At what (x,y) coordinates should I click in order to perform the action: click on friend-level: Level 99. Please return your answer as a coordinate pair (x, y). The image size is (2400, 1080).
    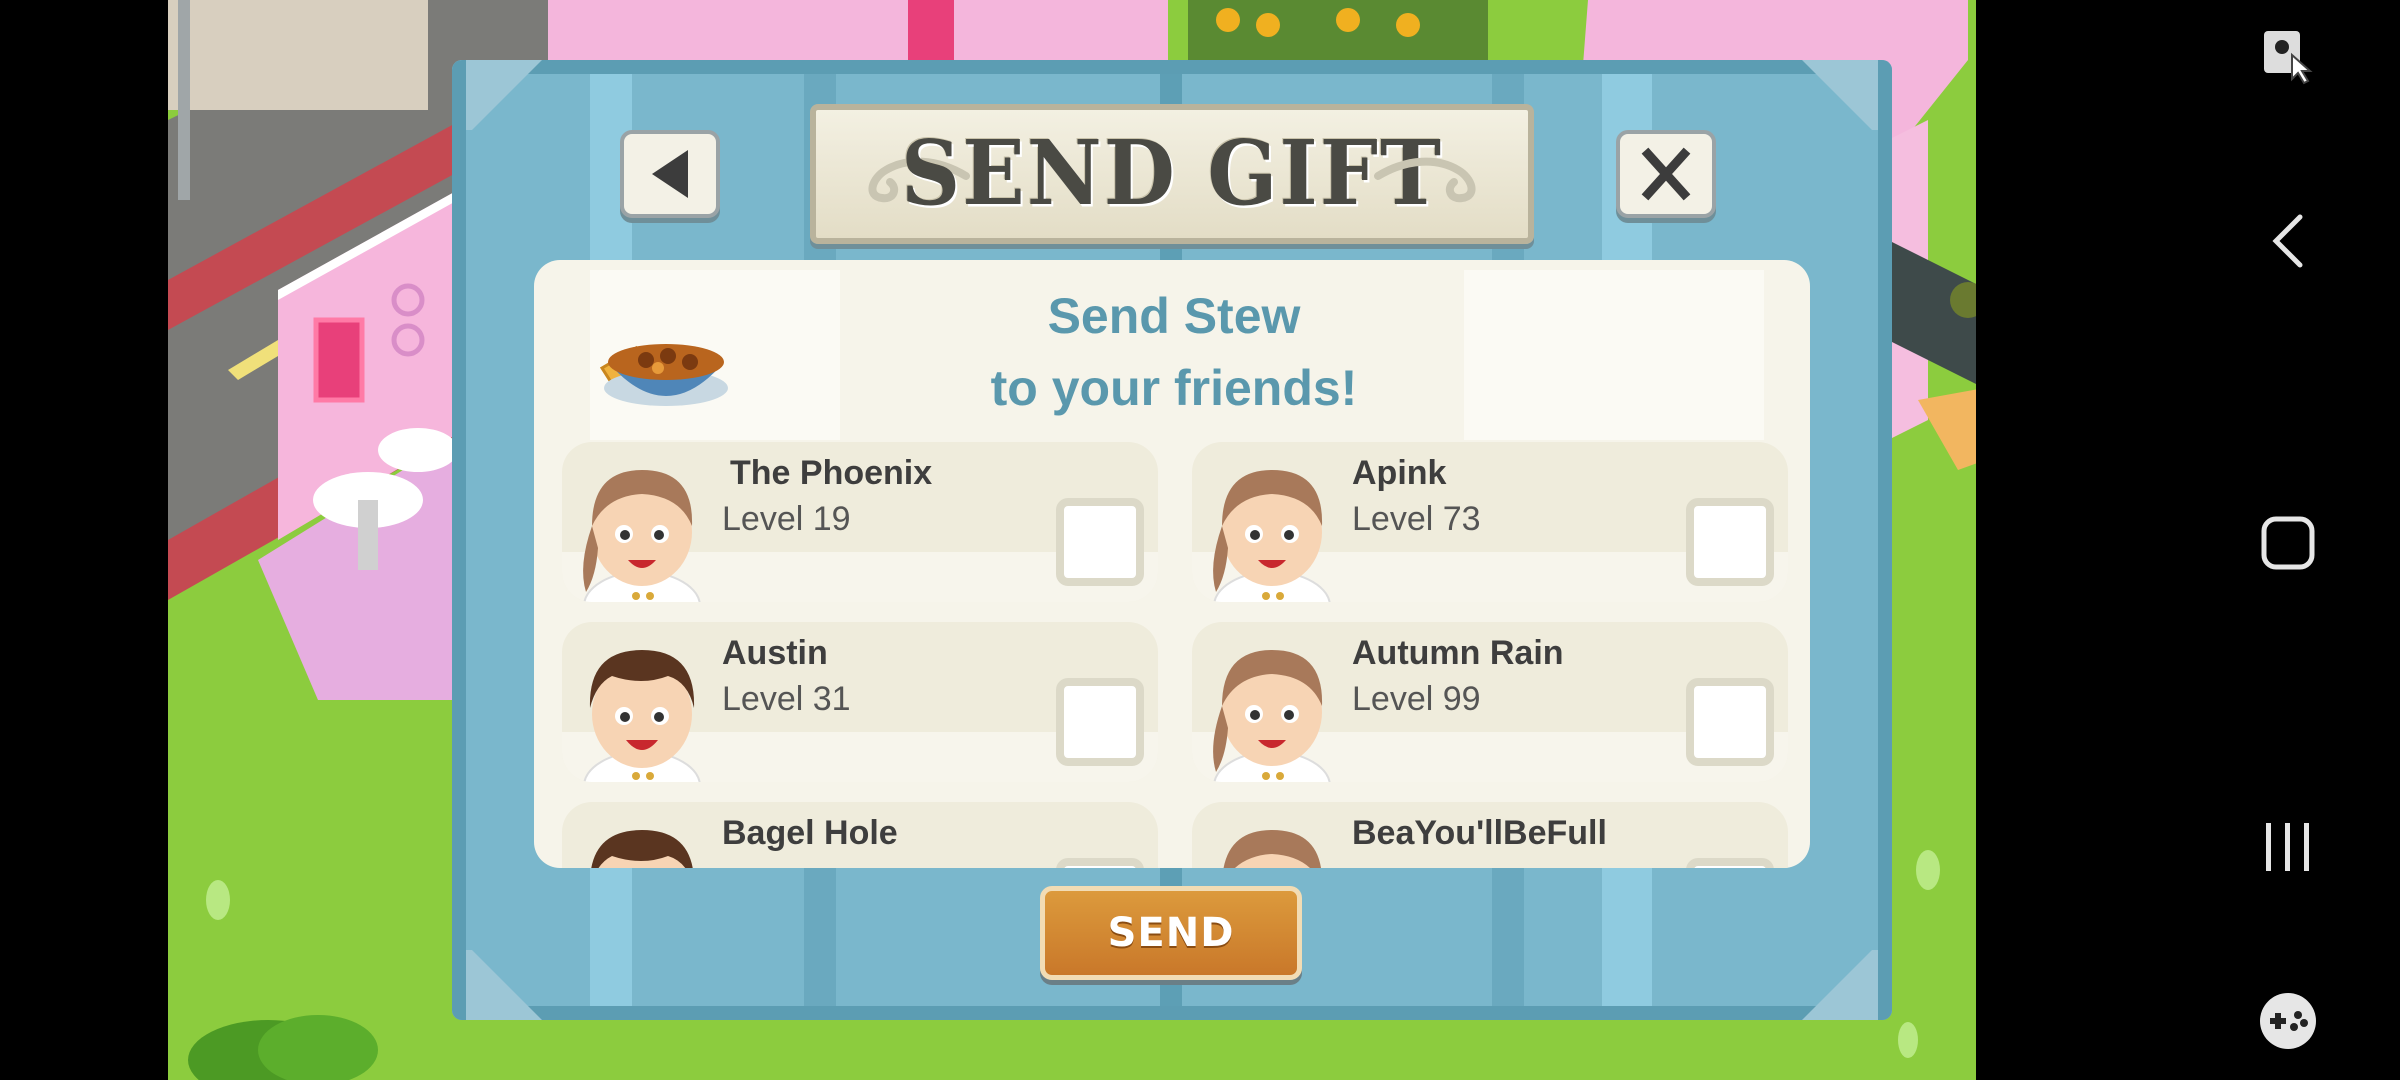
    Looking at the image, I should click on (1416, 699).